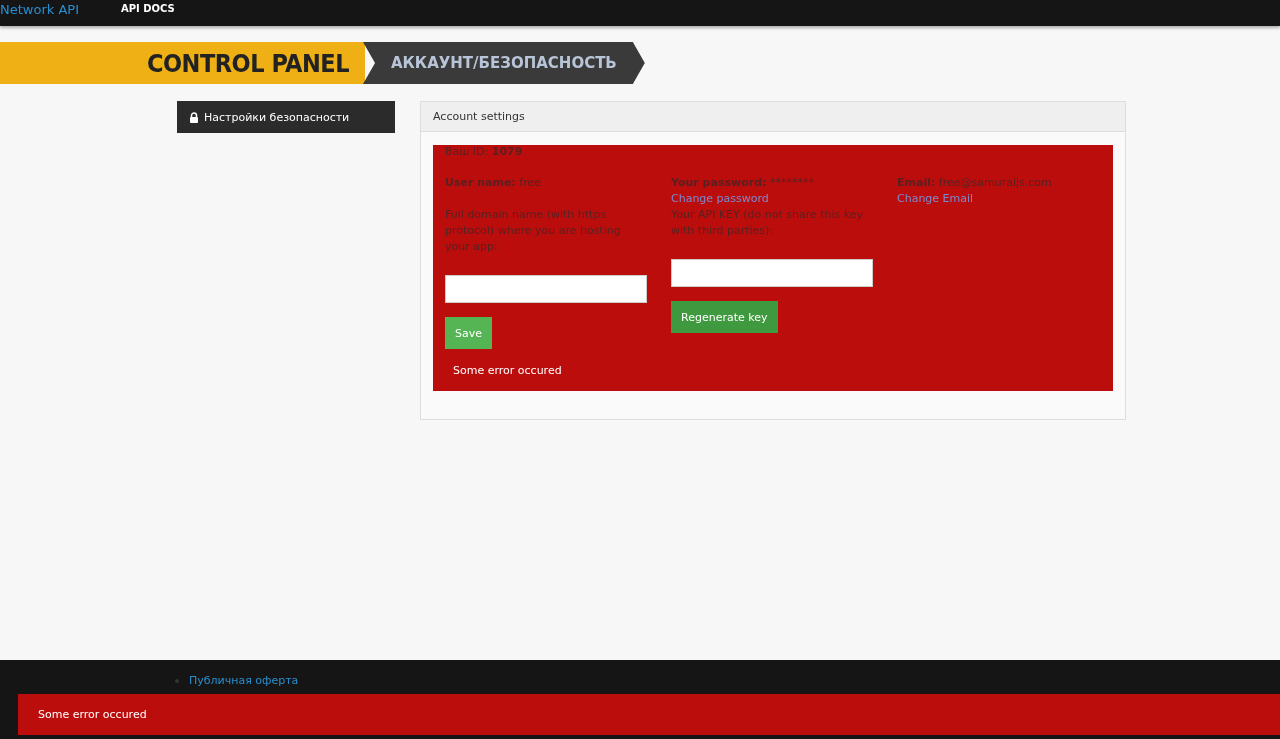 The height and width of the screenshot is (739, 1280). What do you see at coordinates (533, 231) in the screenshot?
I see `field-hint: Full domain name (with https protocol) where you are hosting your app:` at bounding box center [533, 231].